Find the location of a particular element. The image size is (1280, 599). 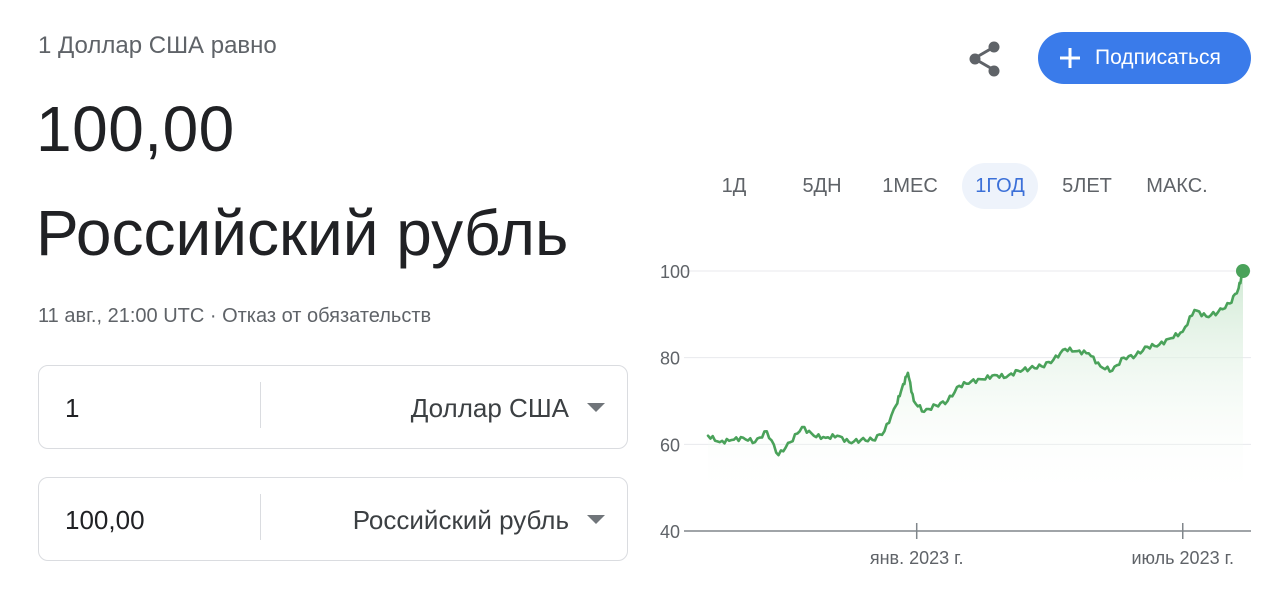

conversion-result-currency: Российский рубль is located at coordinates (302, 233).